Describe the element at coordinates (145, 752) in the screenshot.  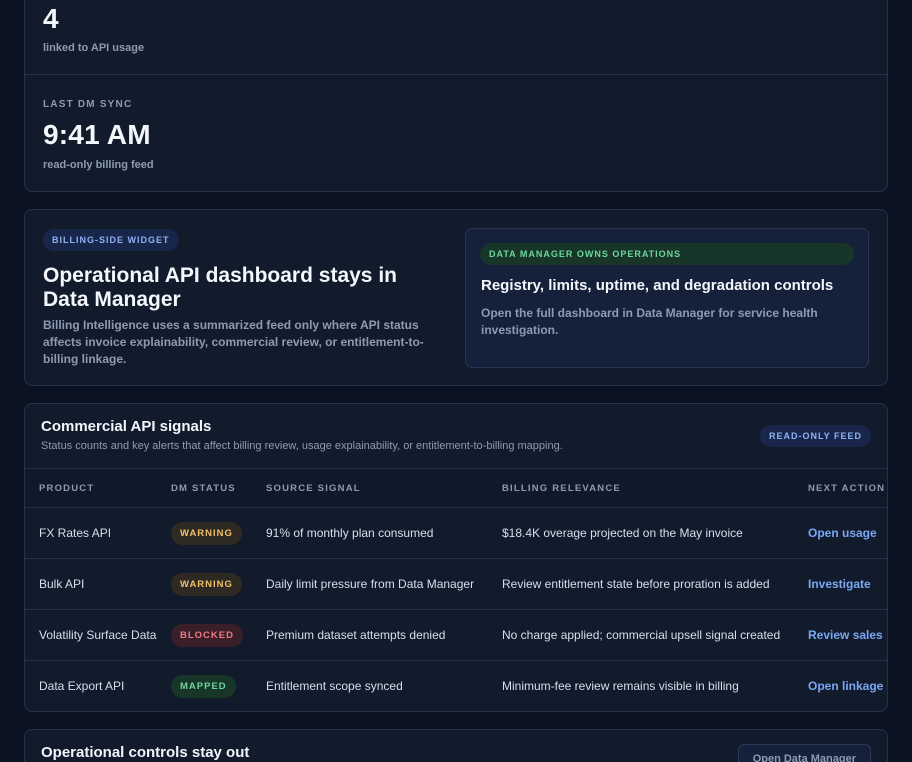
I see `operational-controls-title: Operational controls stay out` at that location.